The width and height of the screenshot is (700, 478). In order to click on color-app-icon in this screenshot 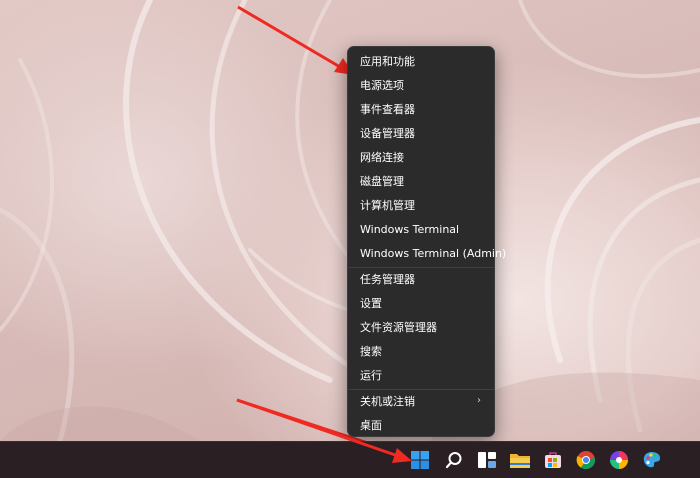, I will do `click(619, 460)`.